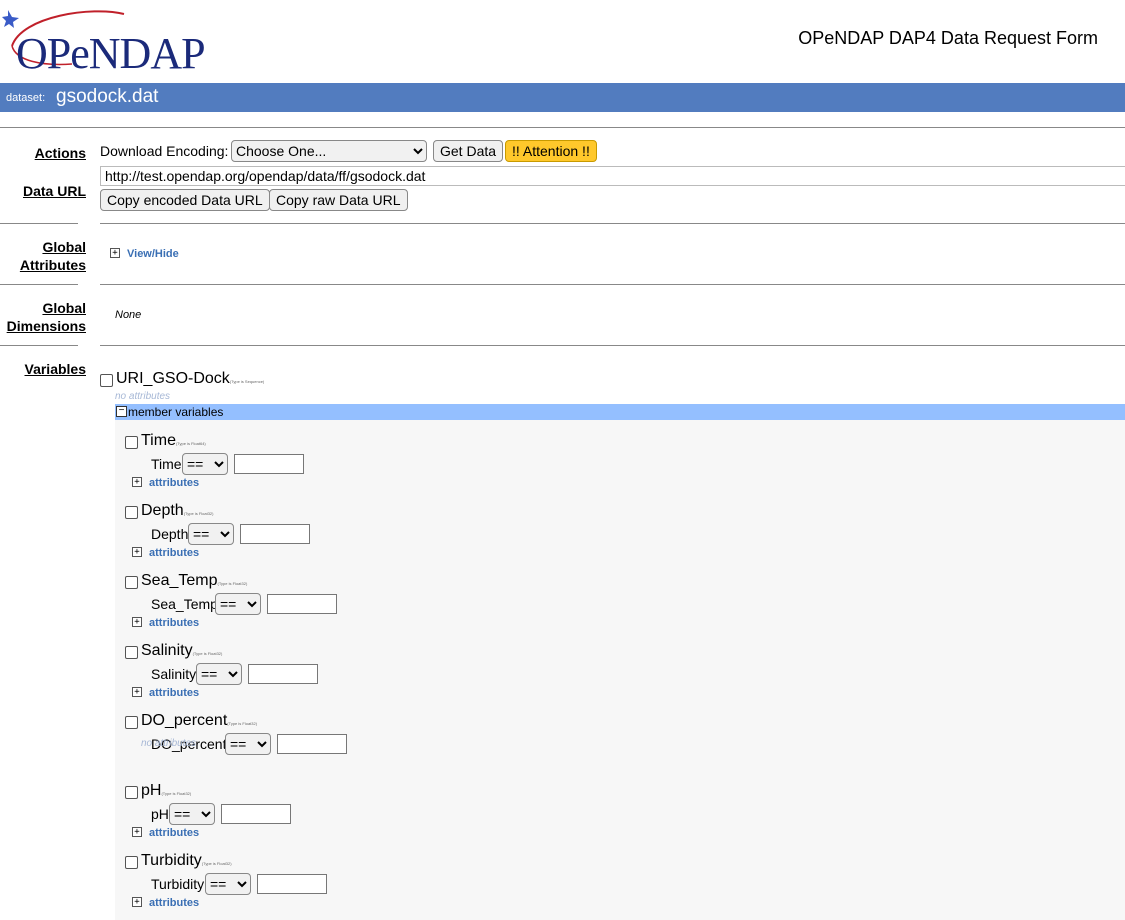 This screenshot has height=920, width=1125. I want to click on sequence-no-attributes: no attributes, so click(143, 396).